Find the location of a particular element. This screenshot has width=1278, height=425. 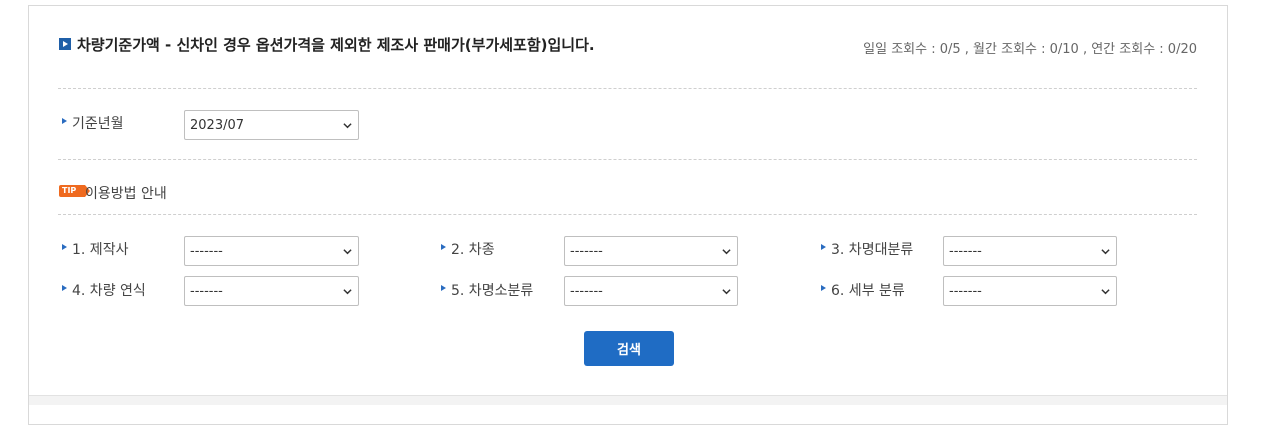

model-year-label: 4. 차량 연식 is located at coordinates (103, 290).